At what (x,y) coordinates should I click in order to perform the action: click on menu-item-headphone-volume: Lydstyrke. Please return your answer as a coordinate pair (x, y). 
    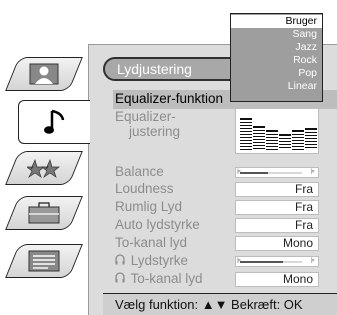
    Looking at the image, I should click on (151, 260).